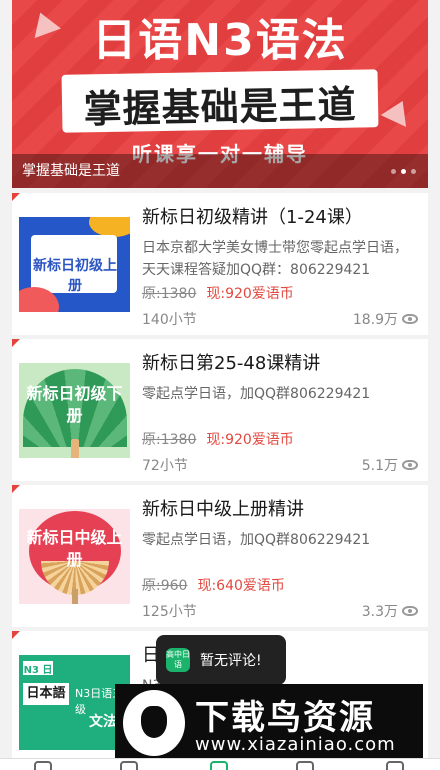  I want to click on view-count-value: 5.1万, so click(379, 466).